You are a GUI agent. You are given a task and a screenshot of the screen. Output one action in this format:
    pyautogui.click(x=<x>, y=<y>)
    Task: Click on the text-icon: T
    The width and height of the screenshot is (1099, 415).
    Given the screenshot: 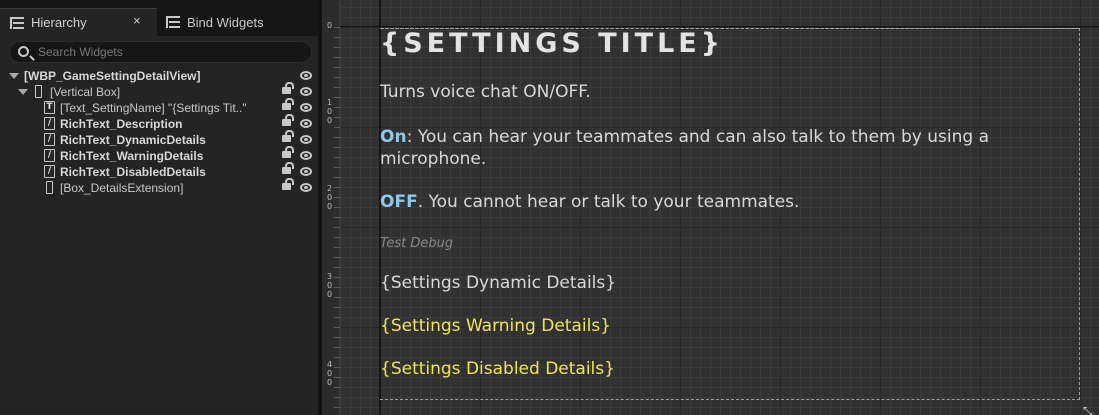 What is the action you would take?
    pyautogui.click(x=49, y=107)
    